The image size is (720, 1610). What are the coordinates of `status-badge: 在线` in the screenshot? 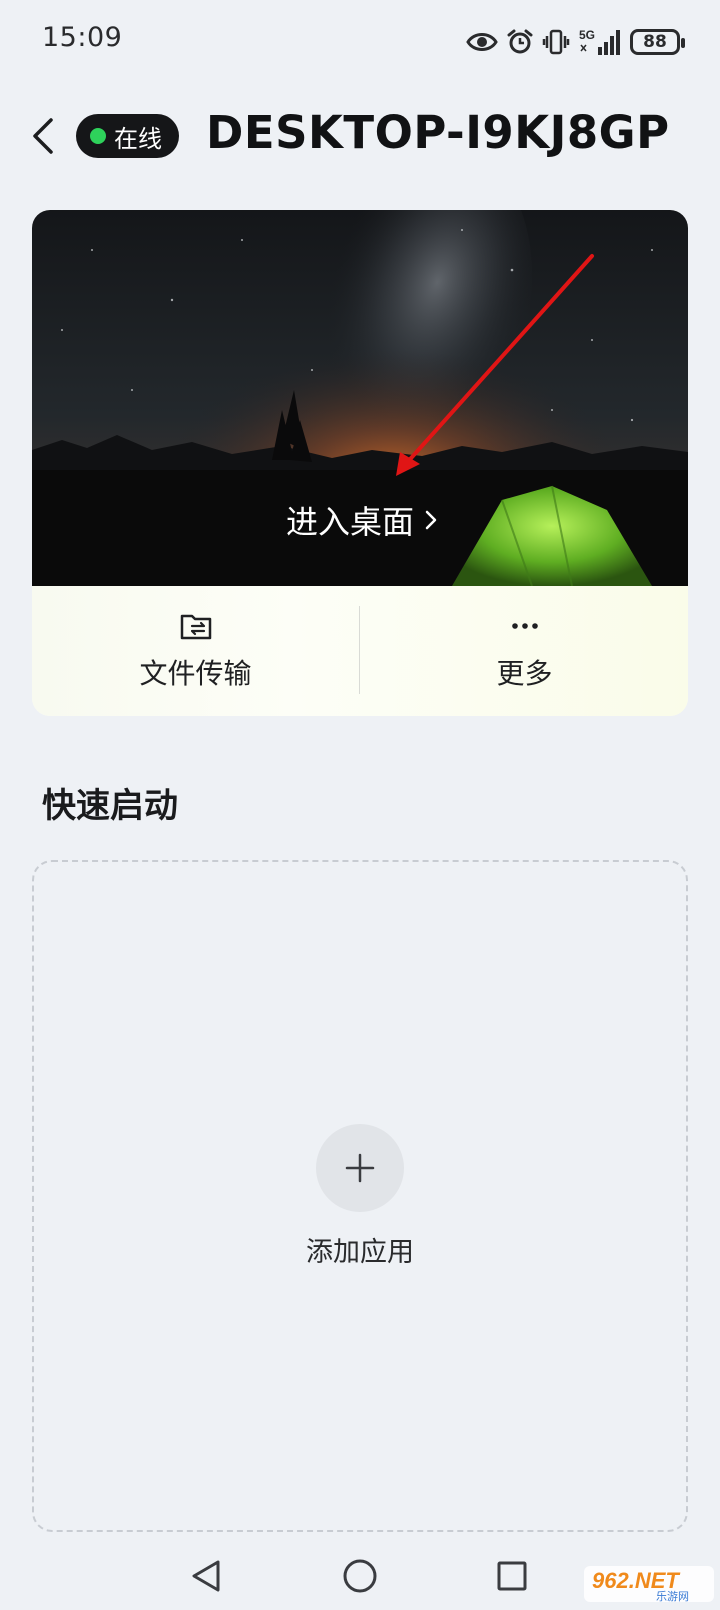 It's located at (127, 136).